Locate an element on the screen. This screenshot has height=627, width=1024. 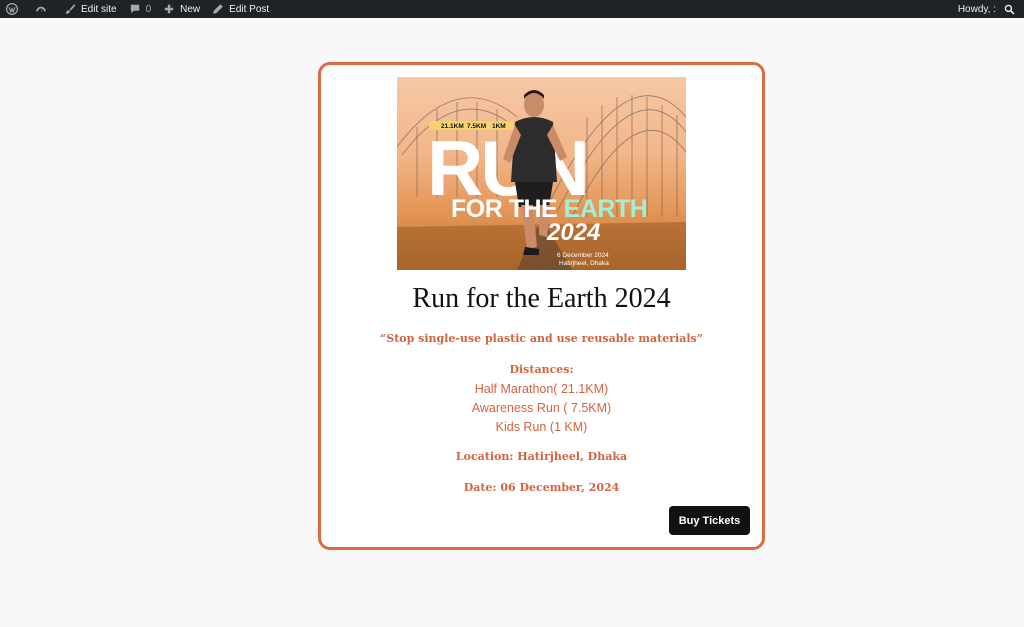
banner-place: Hatirjheel, Dhaka is located at coordinates (584, 263).